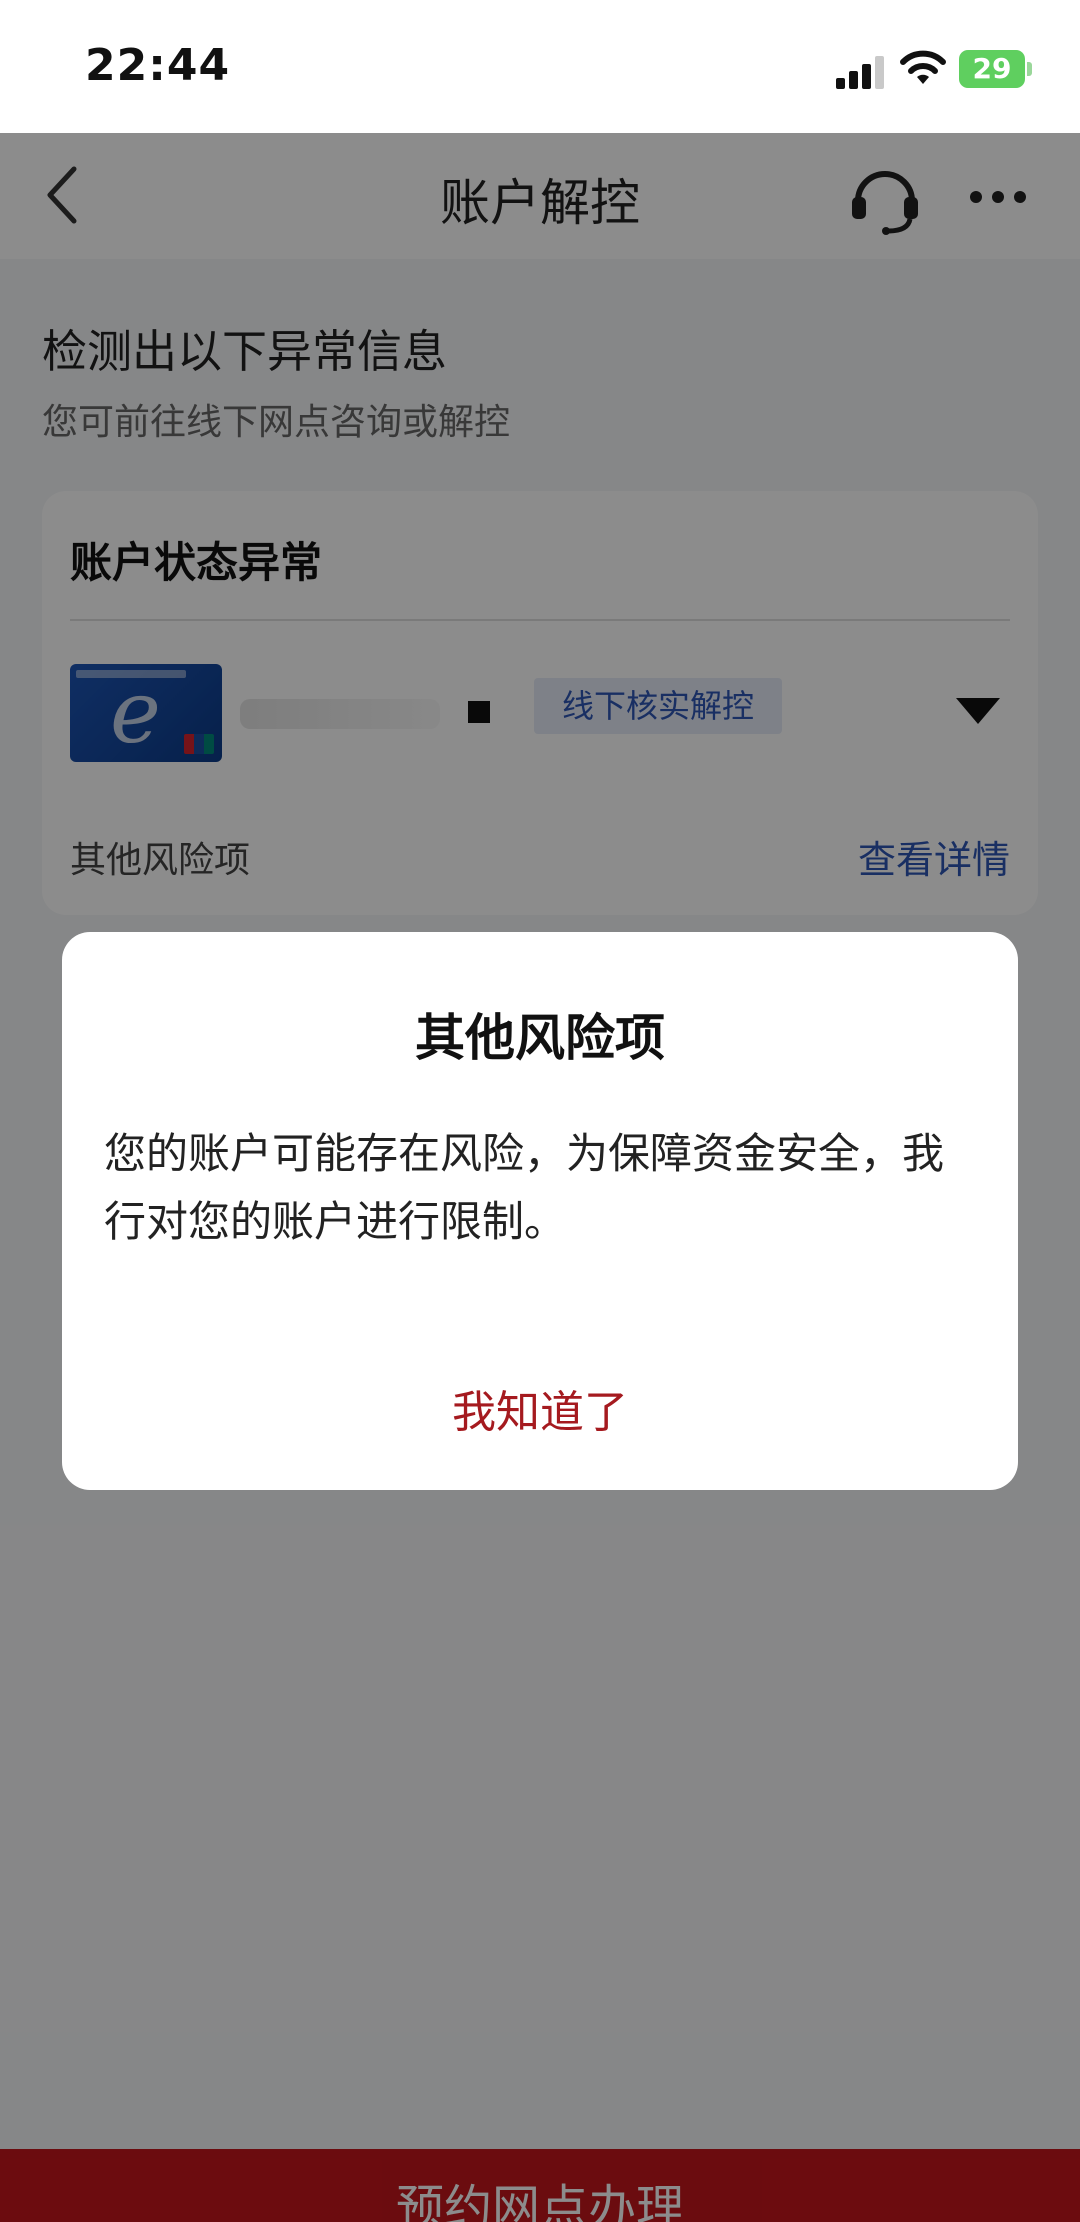 This screenshot has width=1080, height=2222. I want to click on dialog-message: 您的账户可能存在风险，为保障资金安全，我行对您的账户进行限制。, so click(524, 1187).